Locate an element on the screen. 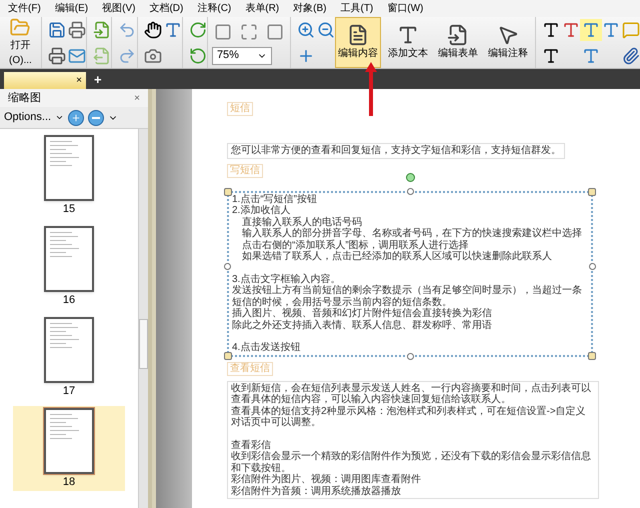 The height and width of the screenshot is (508, 640). plus-icon is located at coordinates (76, 117).